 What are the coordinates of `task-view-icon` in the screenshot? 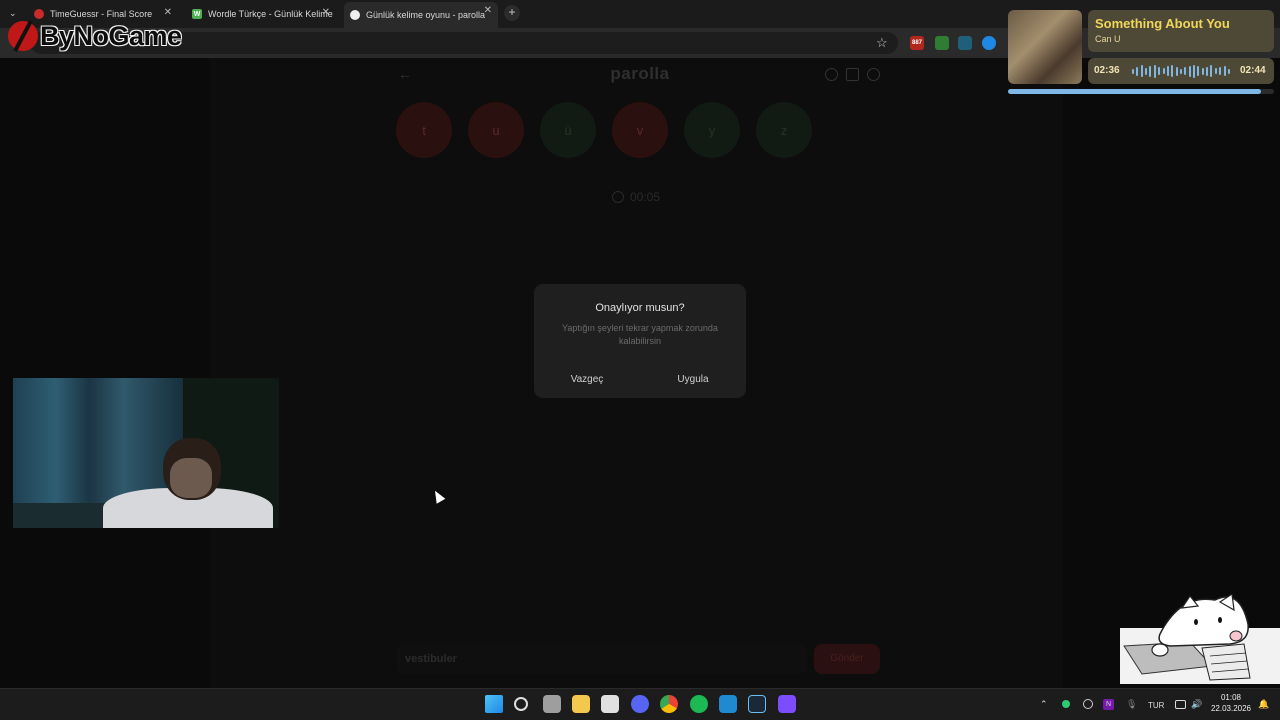 It's located at (552, 704).